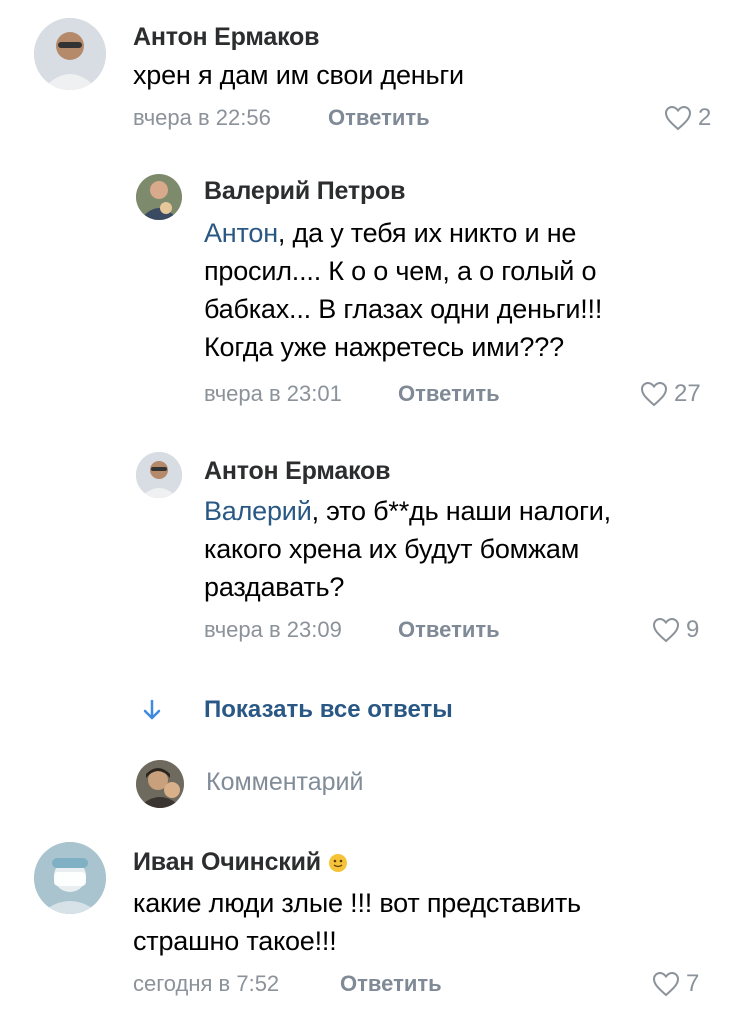  I want to click on comment-text-line: какого хрена их будут бомжам, so click(392, 549).